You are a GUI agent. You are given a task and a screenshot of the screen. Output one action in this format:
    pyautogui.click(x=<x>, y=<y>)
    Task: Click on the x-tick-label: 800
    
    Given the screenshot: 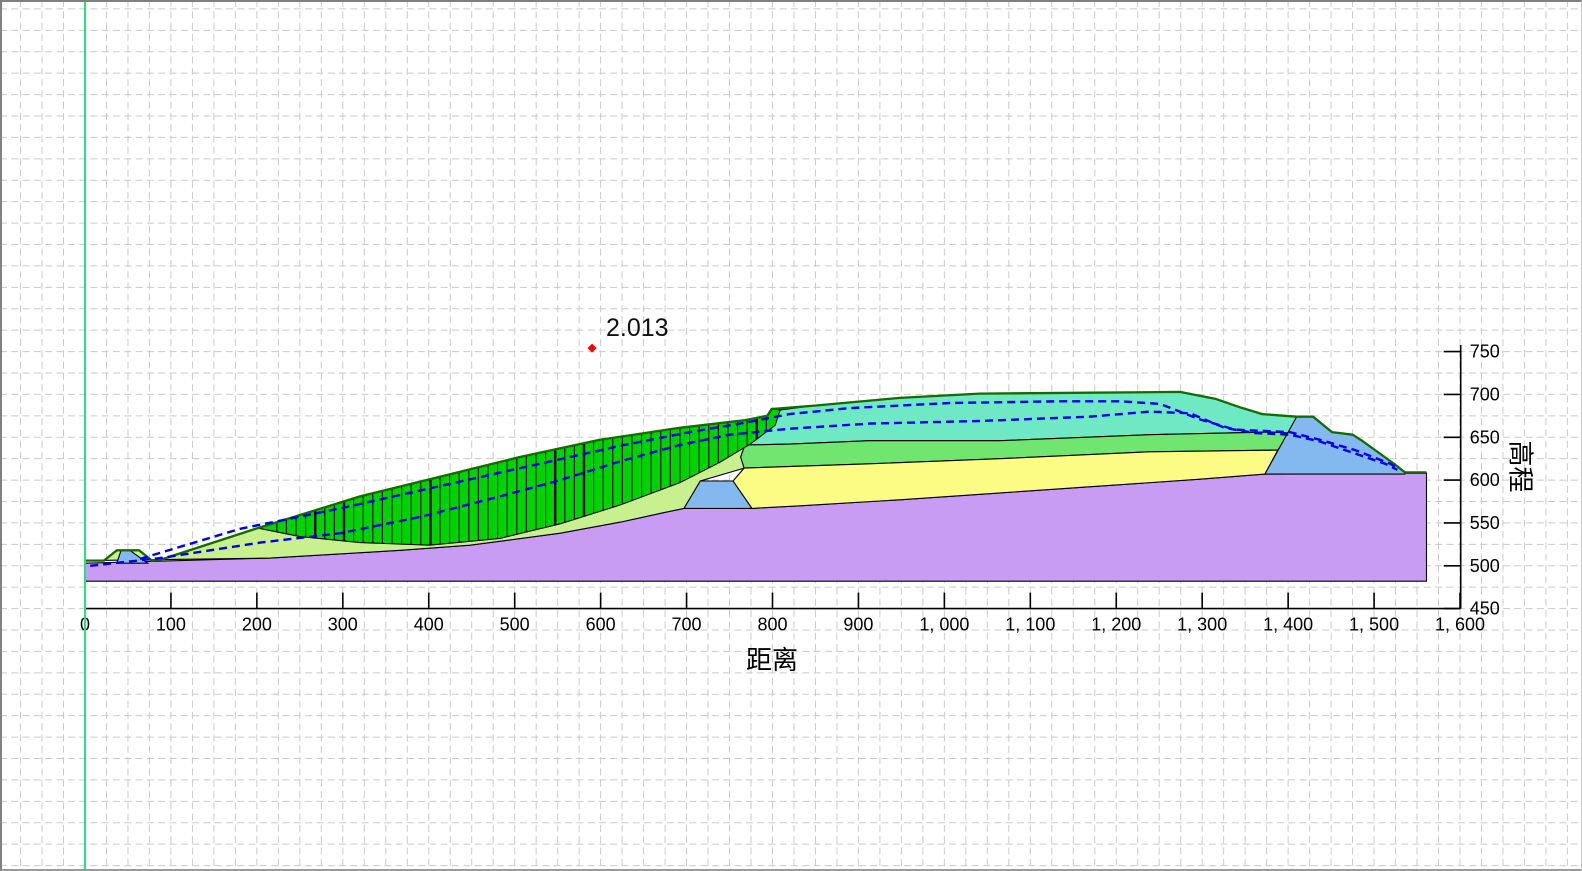 What is the action you would take?
    pyautogui.click(x=772, y=625)
    